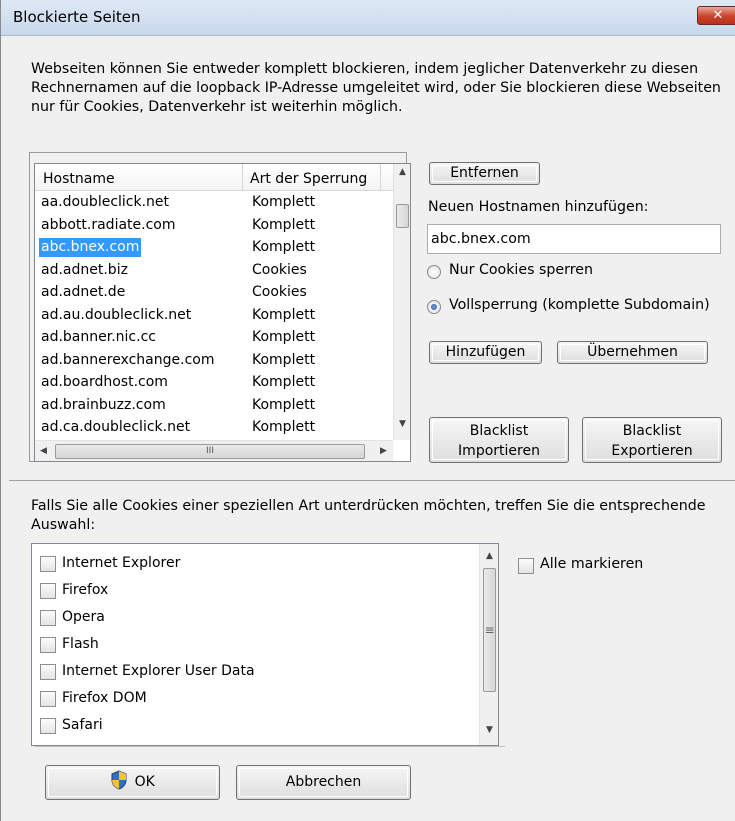 This screenshot has height=821, width=735. I want to click on cancel-button: Abbrechen, so click(323, 782).